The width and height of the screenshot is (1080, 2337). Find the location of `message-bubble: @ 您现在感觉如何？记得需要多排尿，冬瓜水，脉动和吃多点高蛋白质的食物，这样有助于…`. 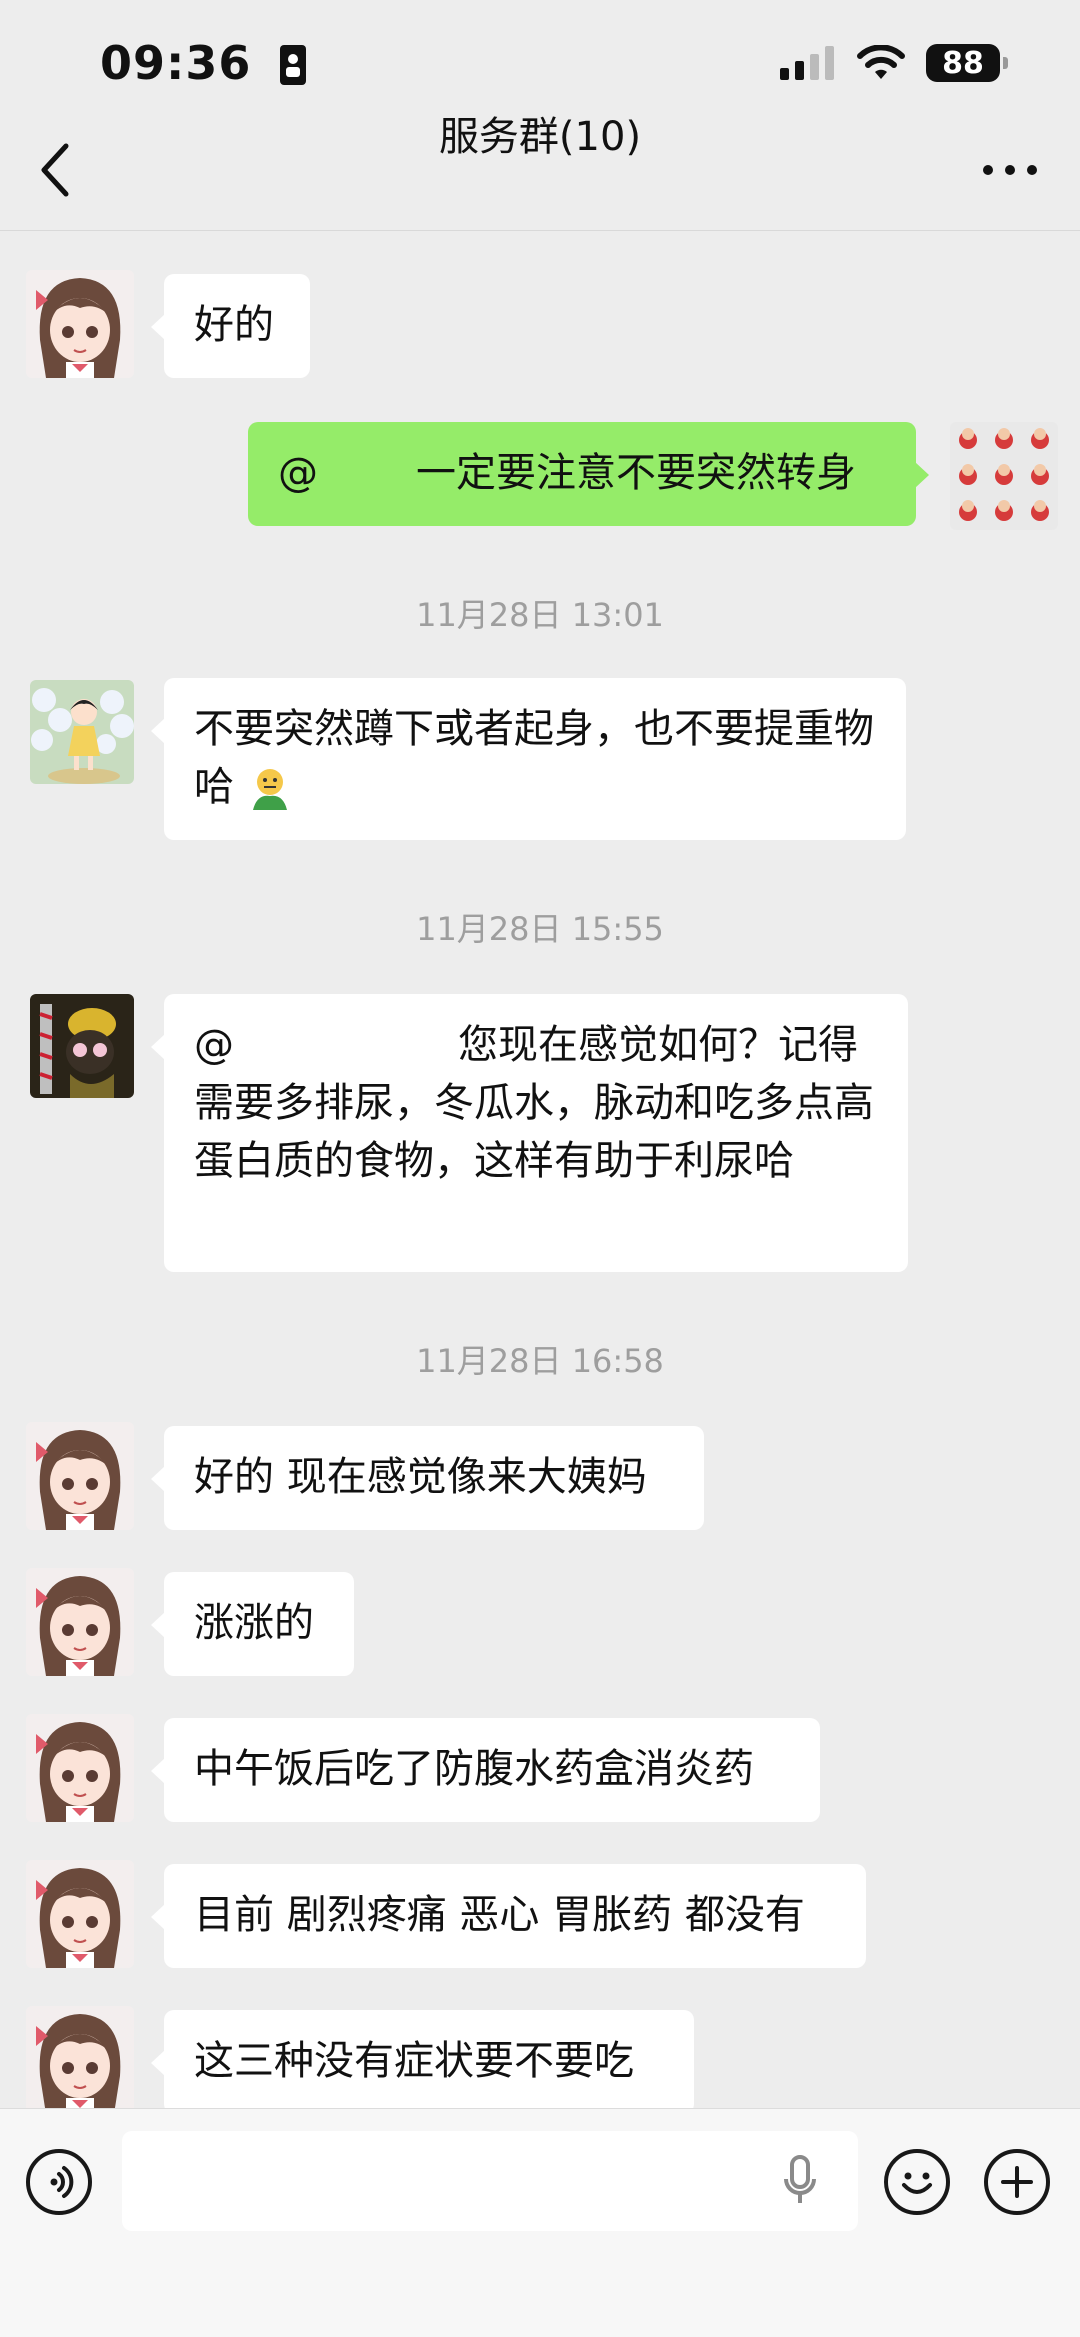

message-bubble: @ 您现在感觉如何？记得需要多排尿，冬瓜水，脉动和吃多点高蛋白质的食物，这样有助于… is located at coordinates (529, 1133).